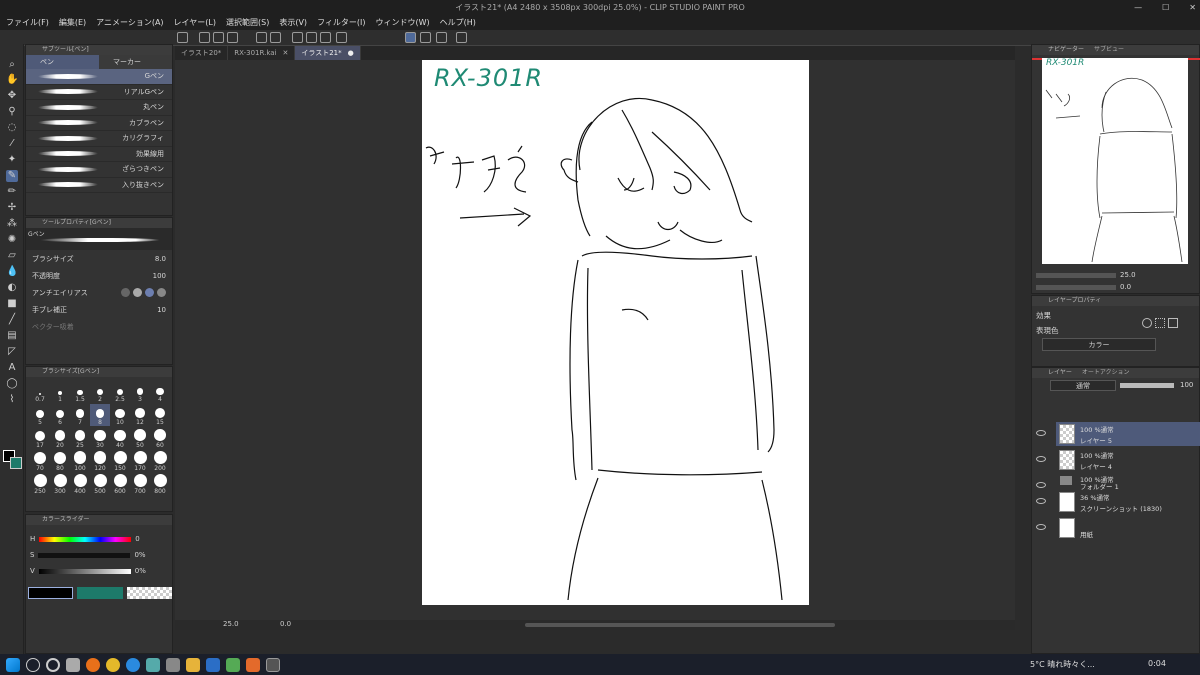 The width and height of the screenshot is (1200, 675). Describe the element at coordinates (297, 37) in the screenshot. I see `deselect-icon` at that location.